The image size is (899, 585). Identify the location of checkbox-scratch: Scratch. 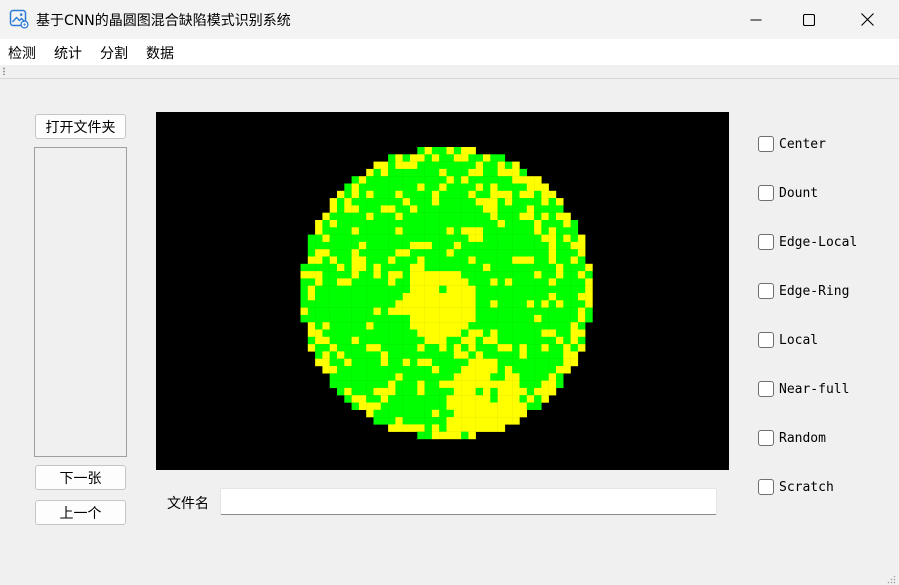
(796, 487).